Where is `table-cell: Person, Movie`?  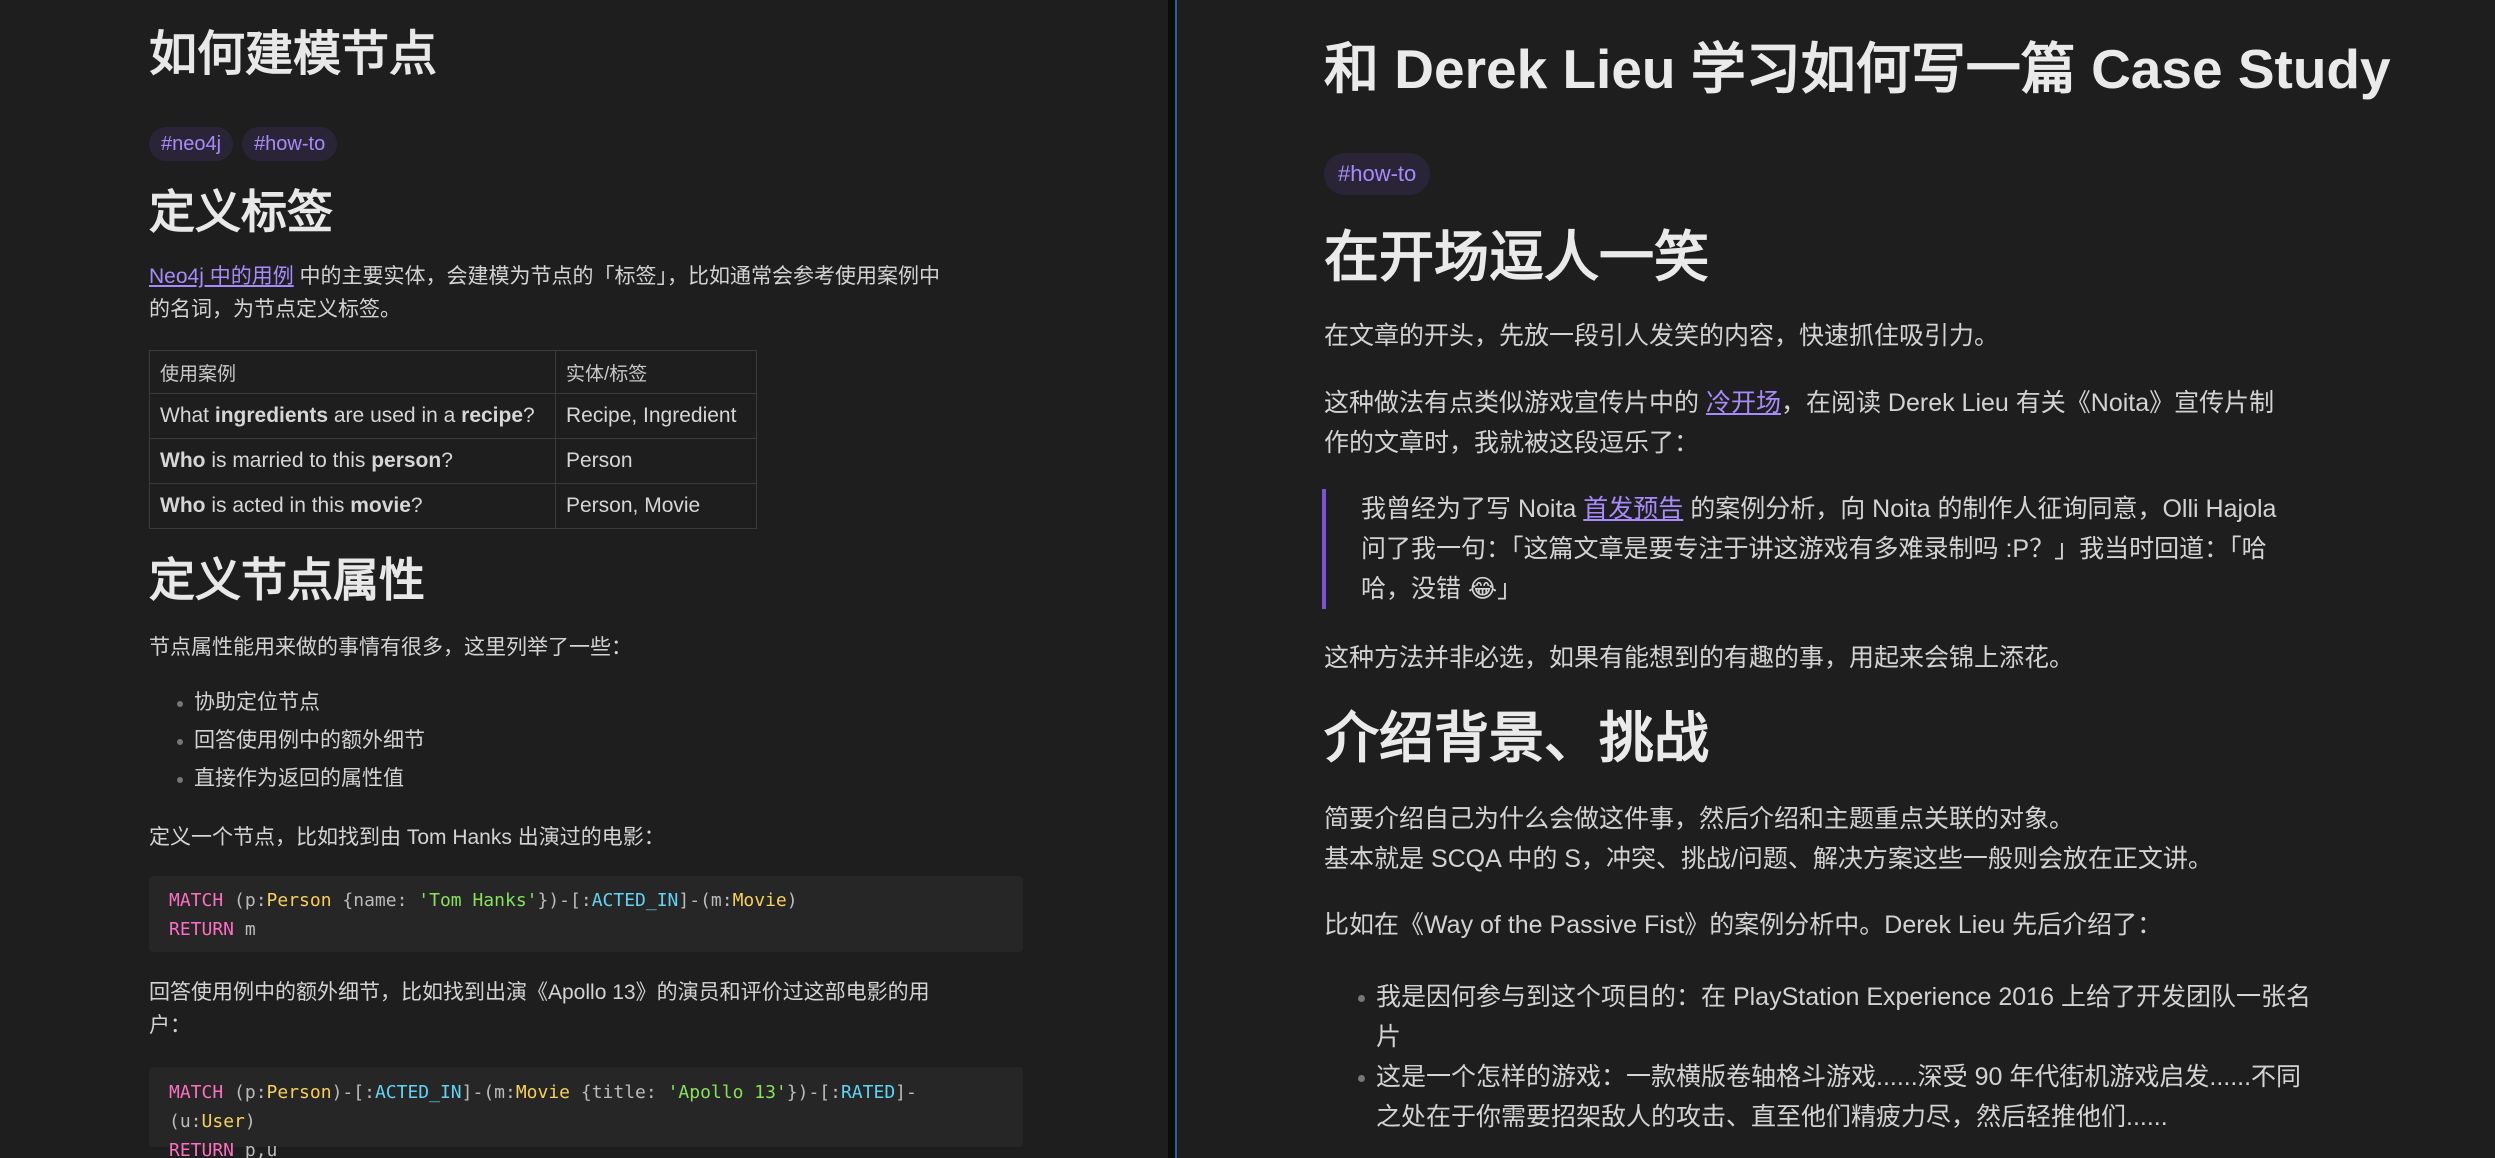
table-cell: Person, Movie is located at coordinates (656, 506).